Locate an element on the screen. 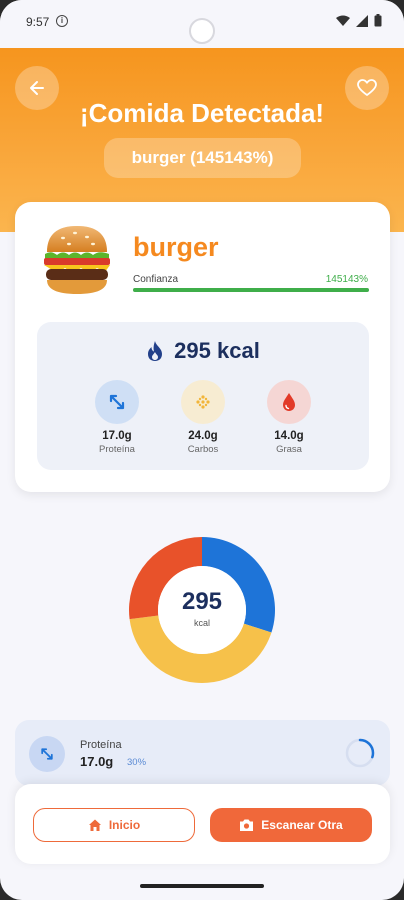 Image resolution: width=404 pixels, height=900 pixels. calories-row: 295 kcal is located at coordinates (203, 351).